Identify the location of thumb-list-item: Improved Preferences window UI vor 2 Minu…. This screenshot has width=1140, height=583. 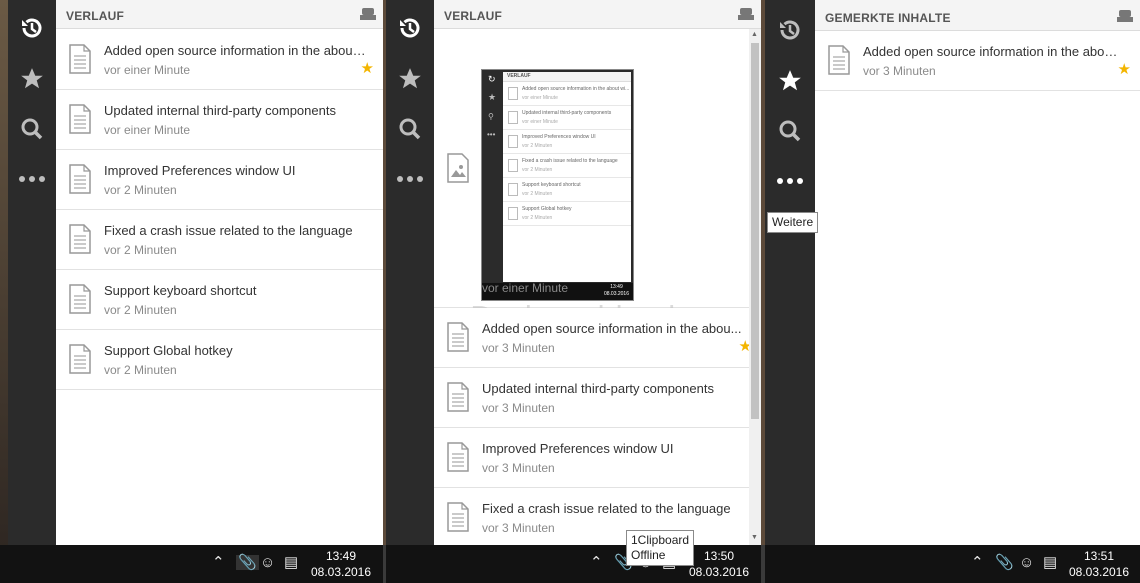
(567, 142).